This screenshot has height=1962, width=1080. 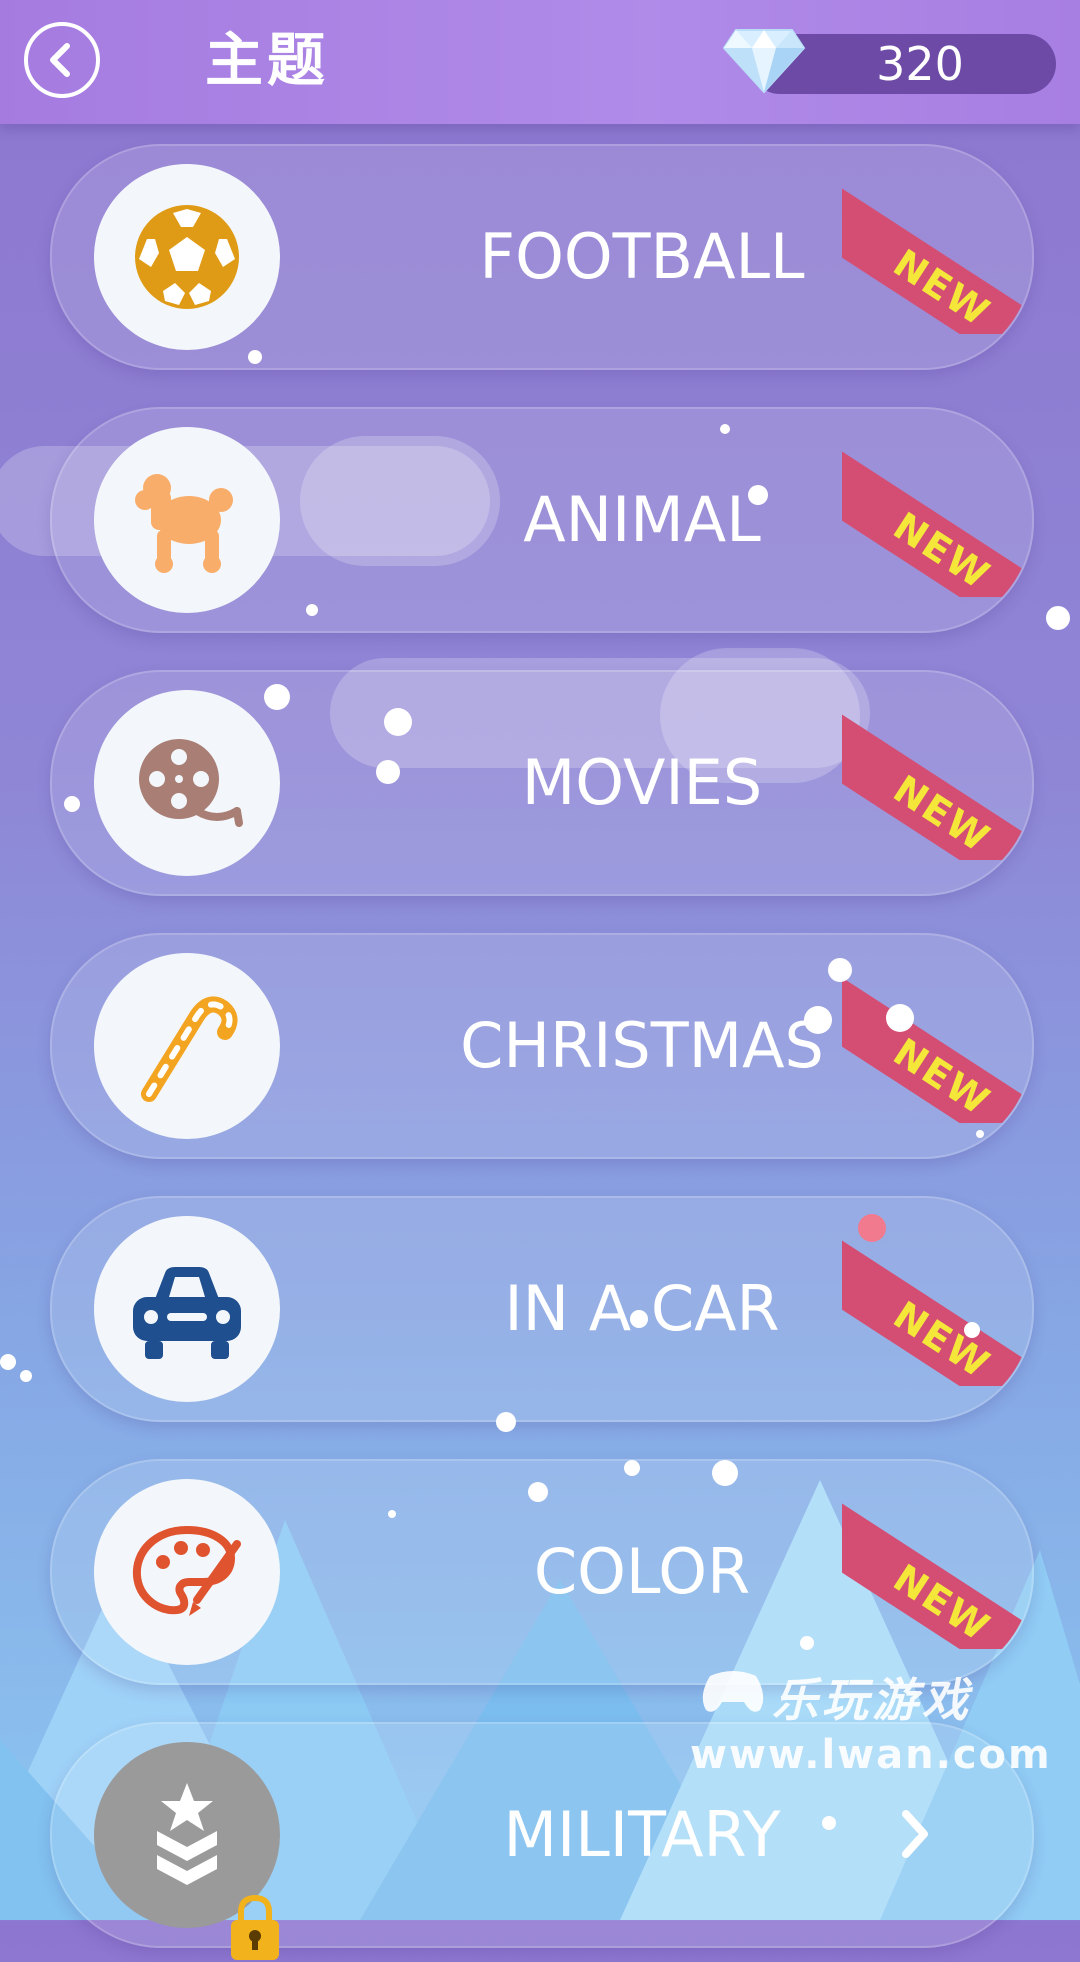 What do you see at coordinates (872, 1700) in the screenshot?
I see `watermark-title: 乐玩游戏` at bounding box center [872, 1700].